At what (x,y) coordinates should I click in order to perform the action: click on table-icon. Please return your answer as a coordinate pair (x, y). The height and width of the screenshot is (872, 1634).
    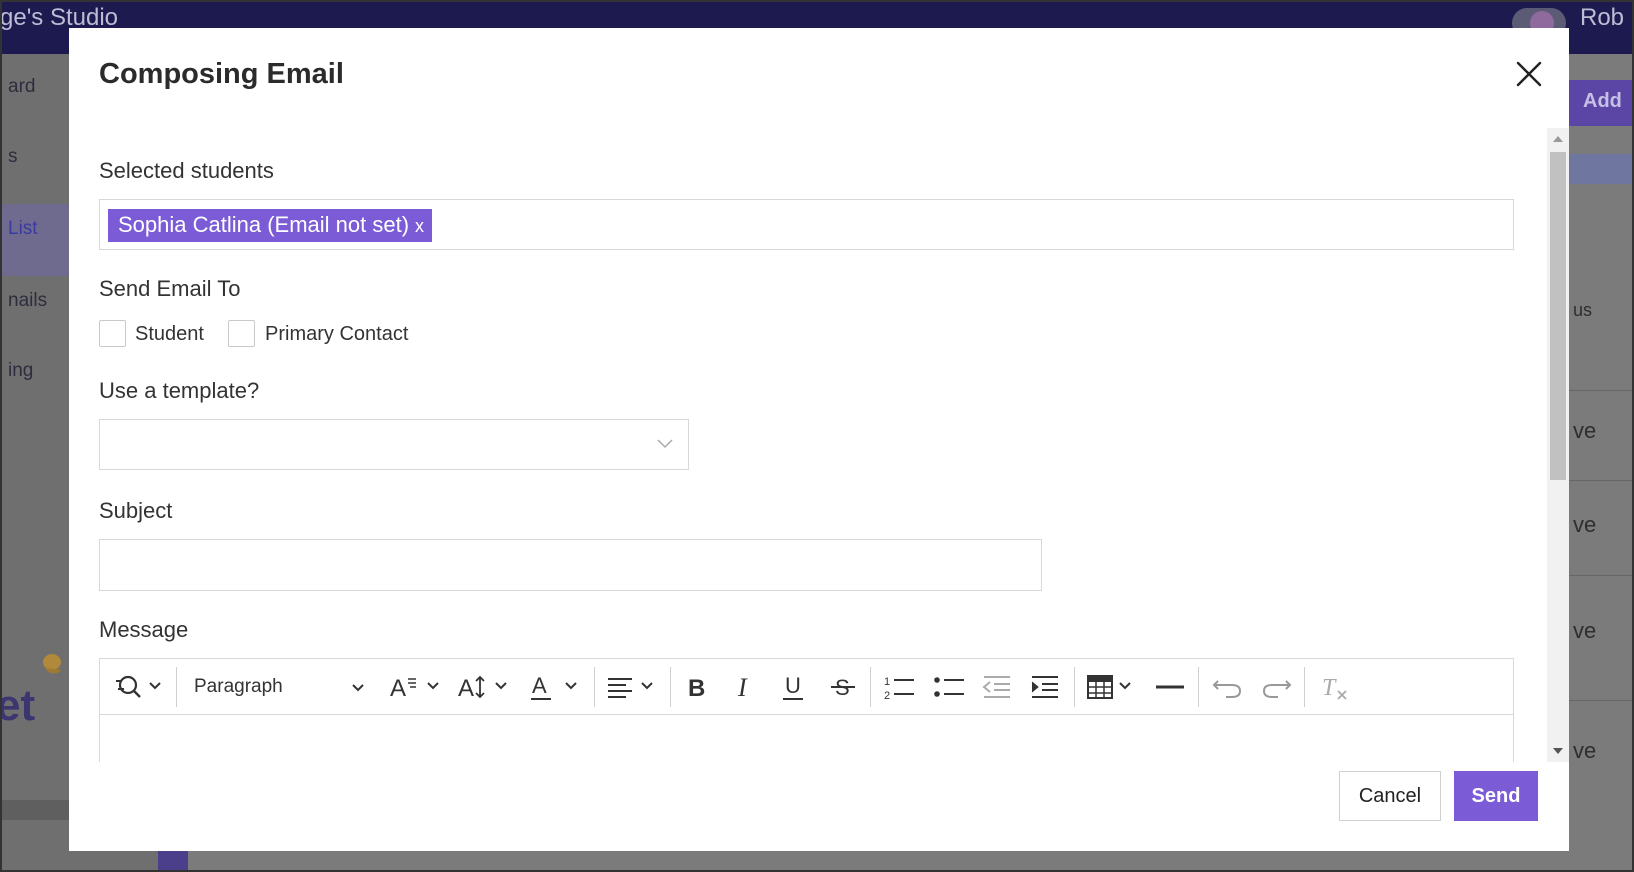
    Looking at the image, I should click on (1114, 687).